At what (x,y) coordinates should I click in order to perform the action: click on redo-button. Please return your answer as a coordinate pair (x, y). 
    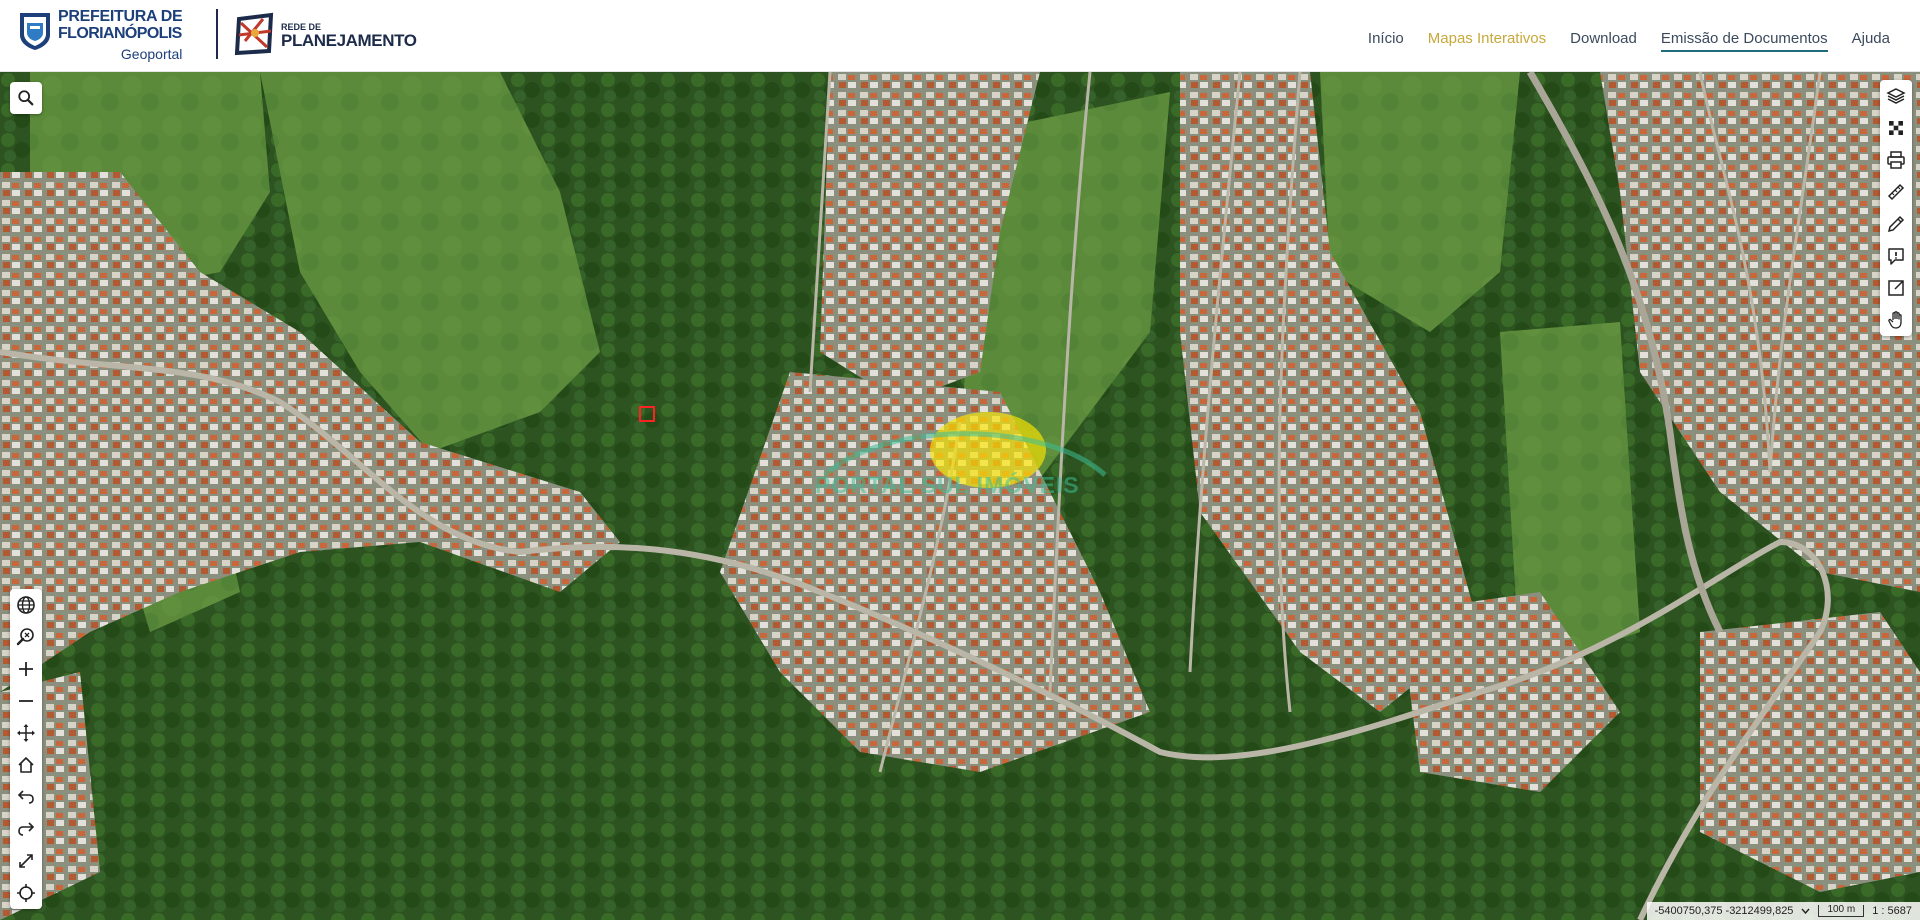
    Looking at the image, I should click on (26, 829).